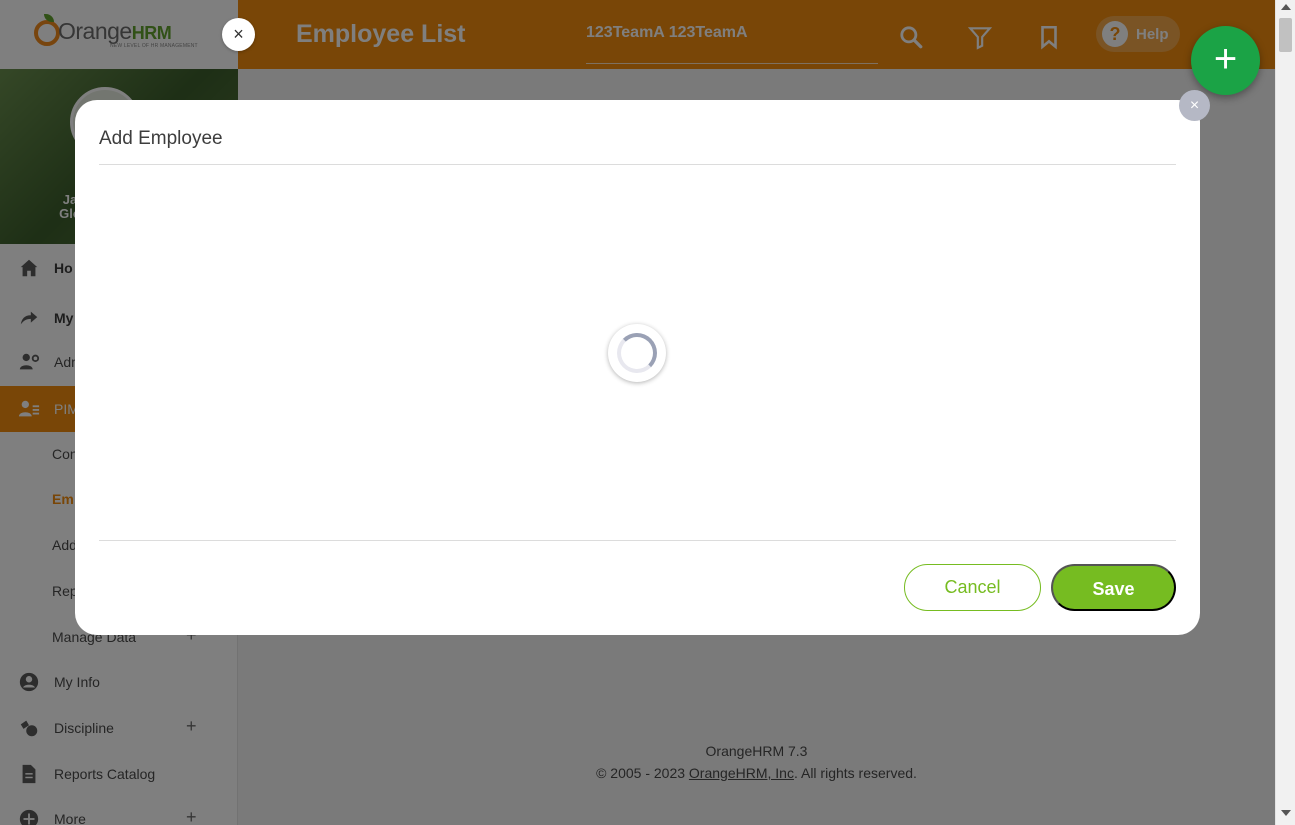 The image size is (1295, 825). What do you see at coordinates (637, 540) in the screenshot?
I see `dialog-divider-bottom` at bounding box center [637, 540].